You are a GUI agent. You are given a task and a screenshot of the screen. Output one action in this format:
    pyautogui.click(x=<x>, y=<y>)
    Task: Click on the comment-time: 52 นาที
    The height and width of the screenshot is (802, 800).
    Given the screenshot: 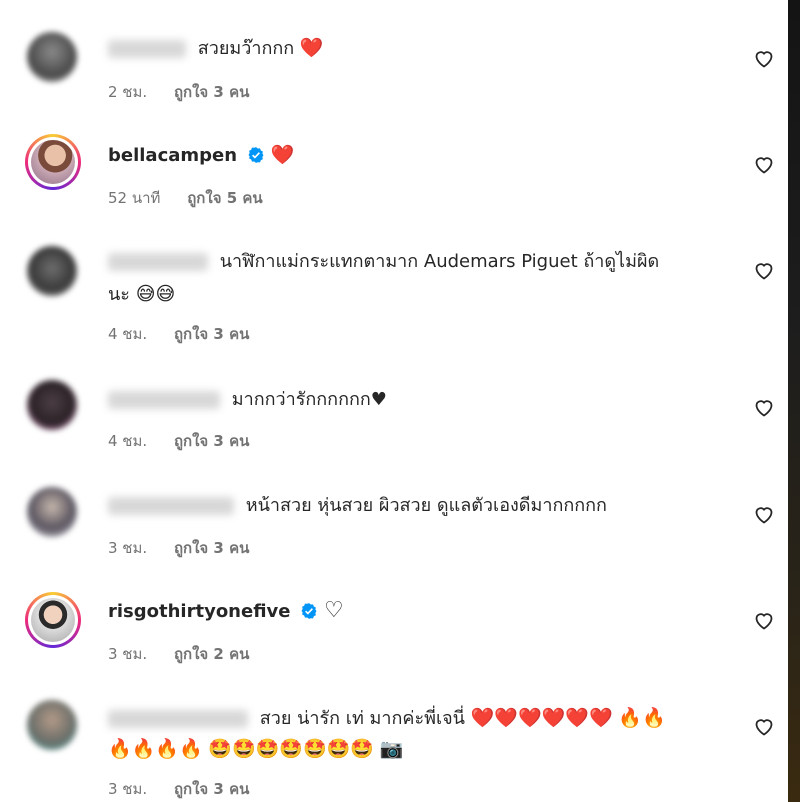 What is the action you would take?
    pyautogui.click(x=134, y=198)
    